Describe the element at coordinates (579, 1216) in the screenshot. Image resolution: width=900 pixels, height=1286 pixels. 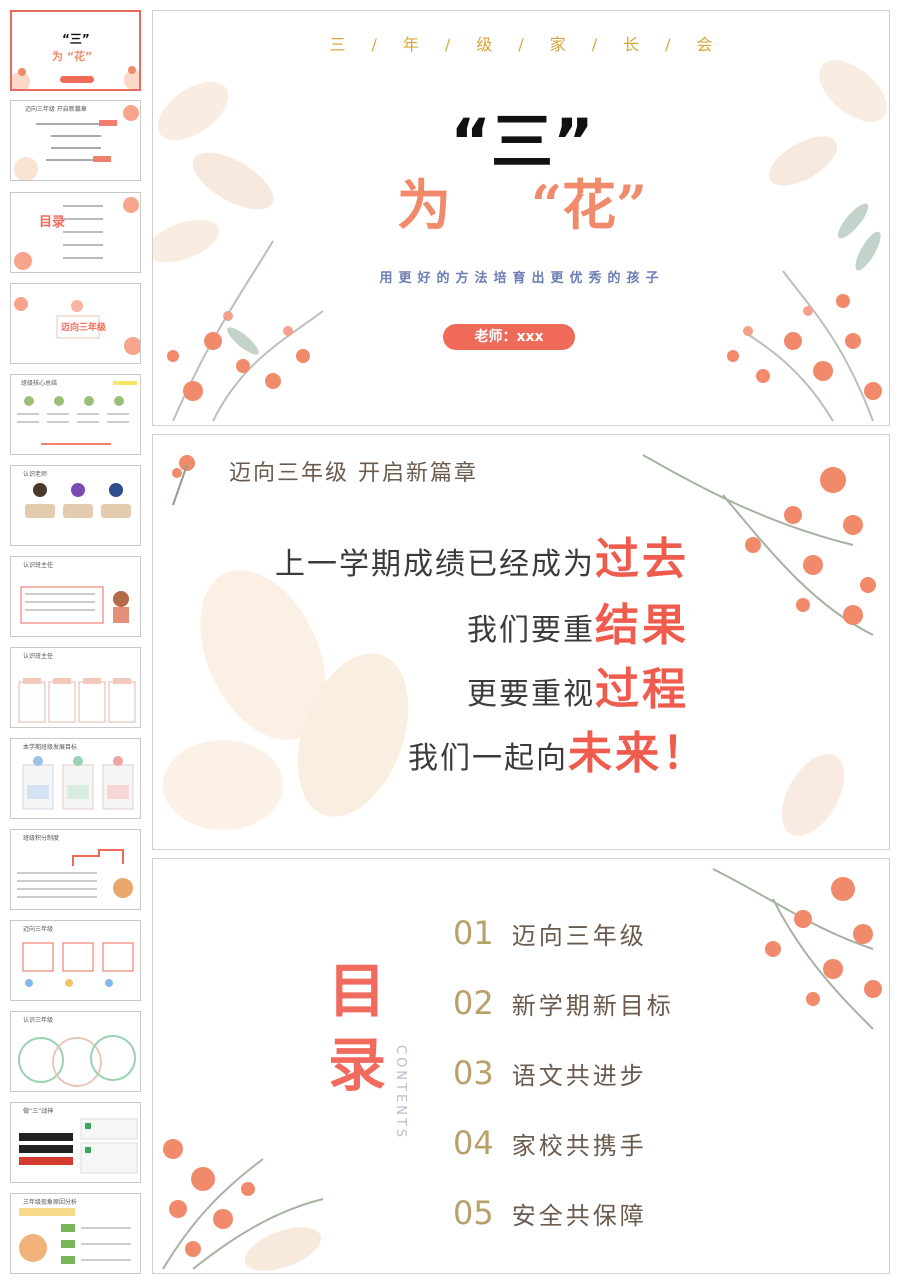
I see `toc-label: 安全共保障` at that location.